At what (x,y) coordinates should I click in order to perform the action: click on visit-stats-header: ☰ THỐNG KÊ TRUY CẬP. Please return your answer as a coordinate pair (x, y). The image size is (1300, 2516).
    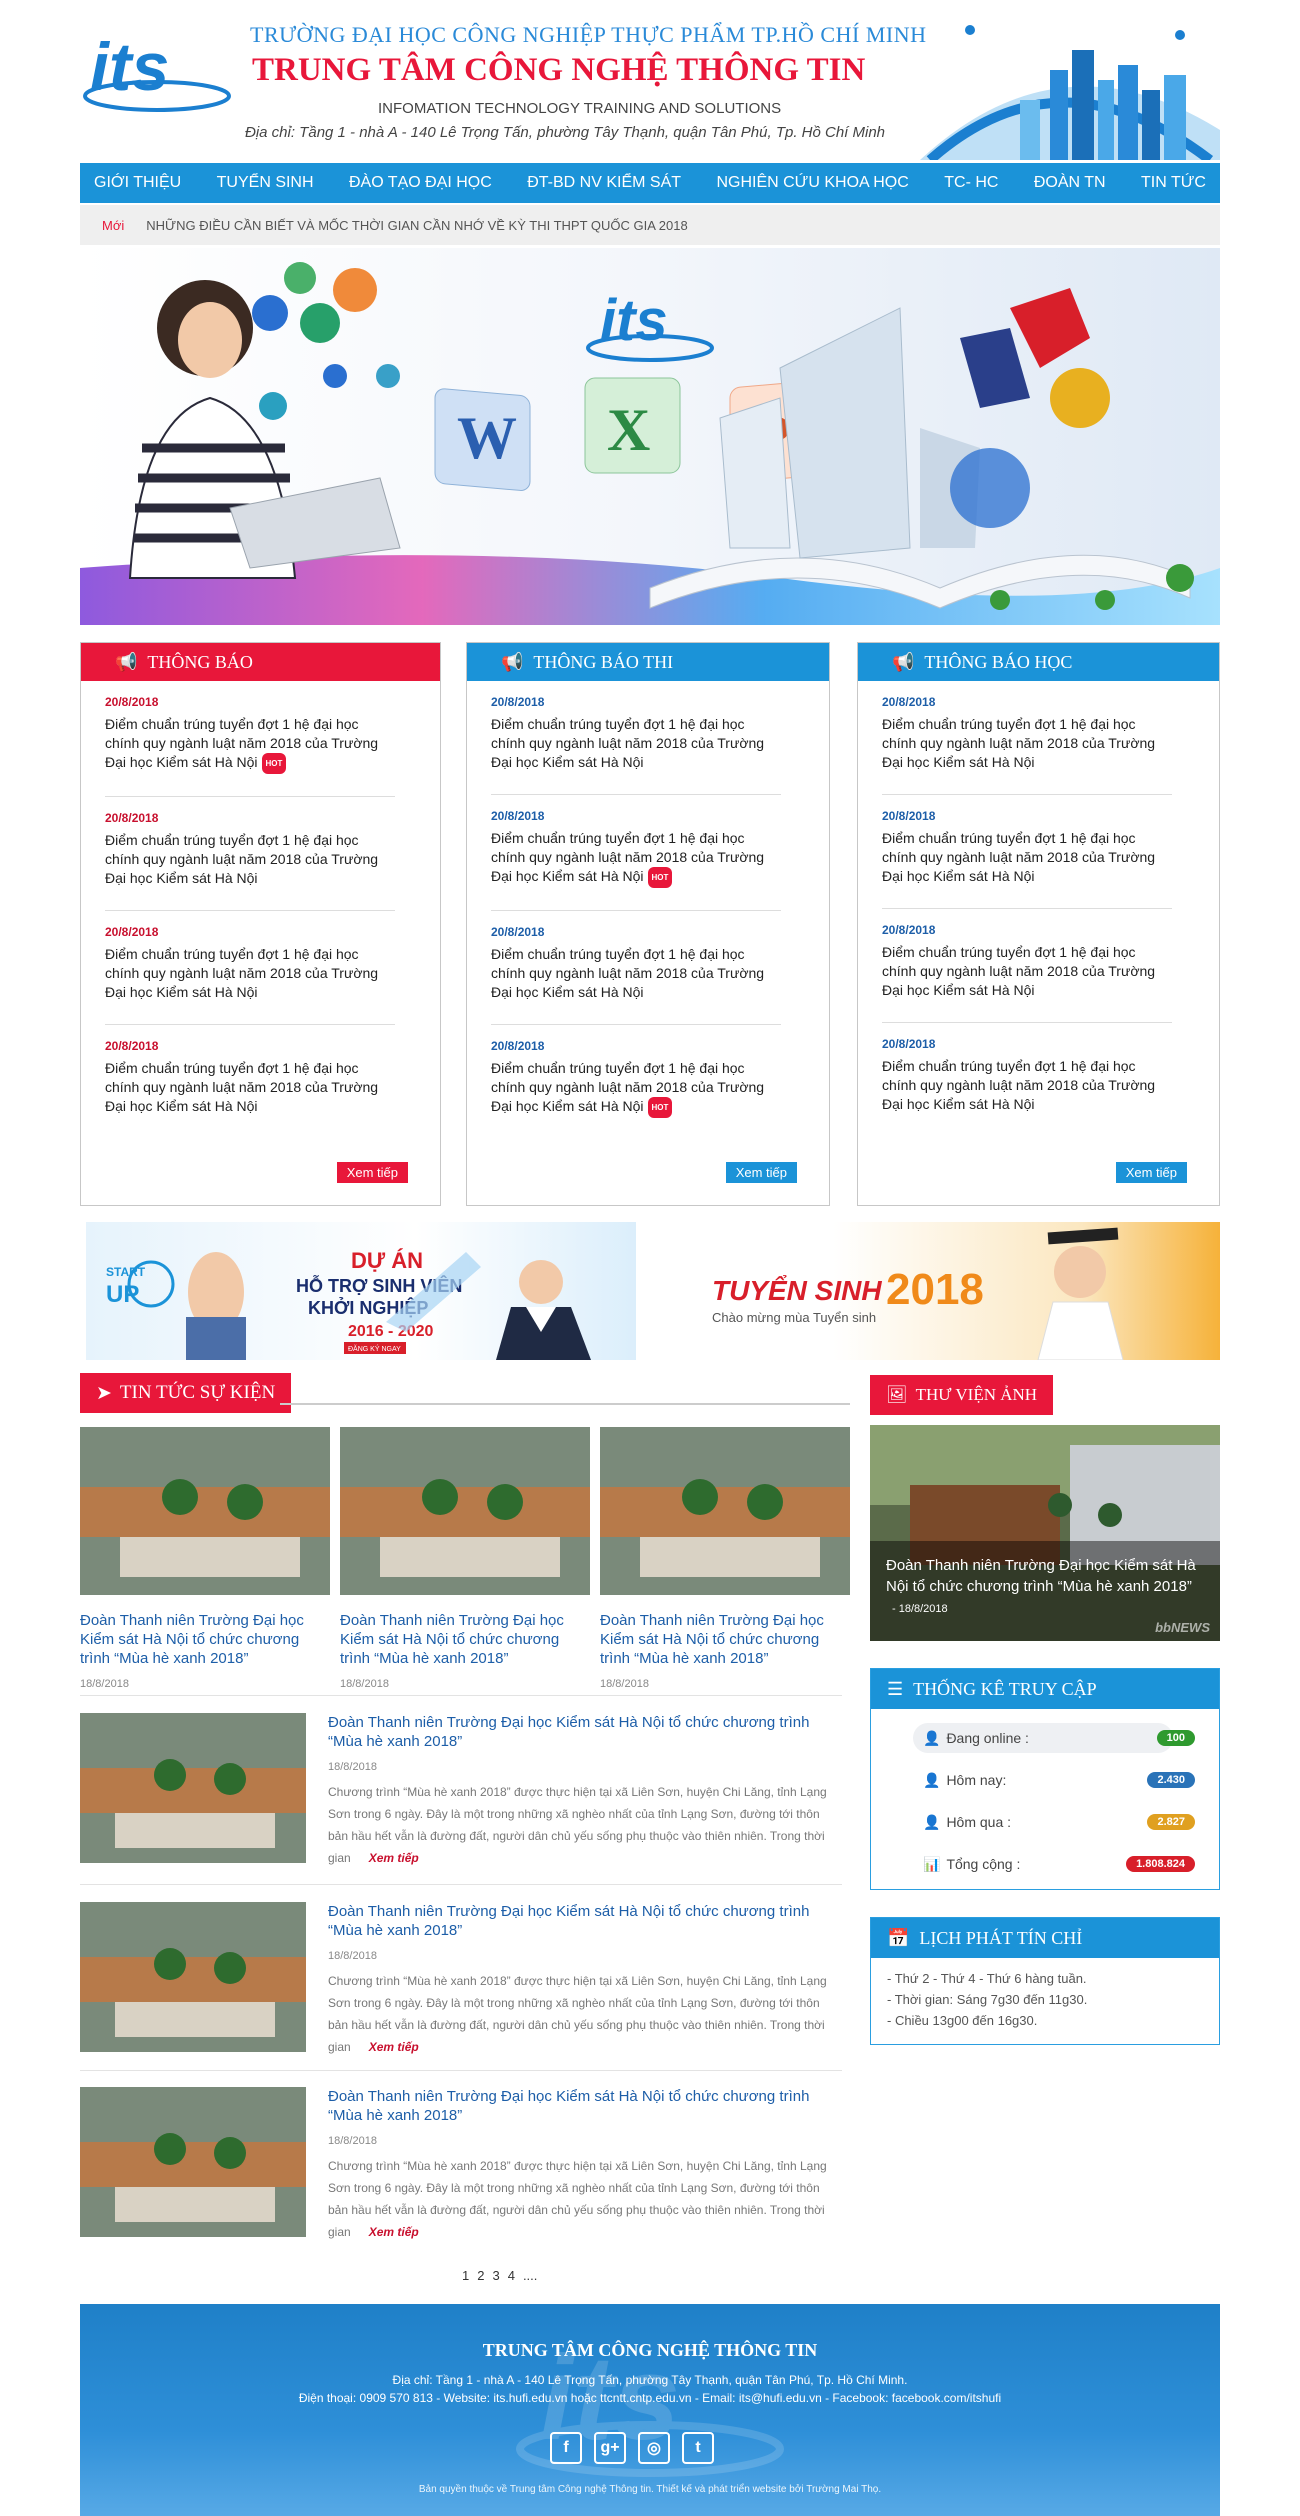
    Looking at the image, I should click on (1045, 1689).